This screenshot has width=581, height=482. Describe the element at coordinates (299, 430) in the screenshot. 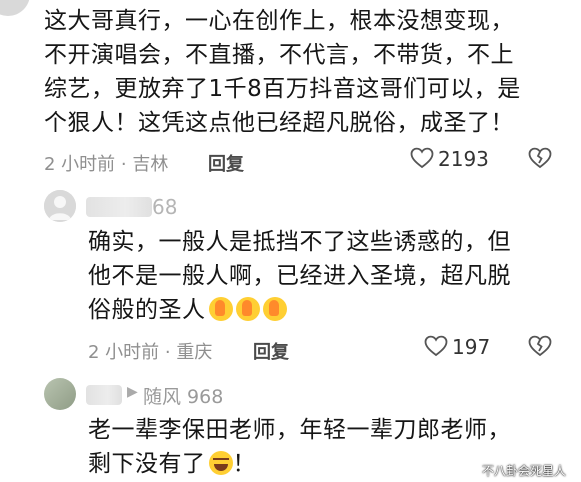

I see `comment-text-line: 老一辈李保田老师，年轻一辈刀郎老师，` at that location.